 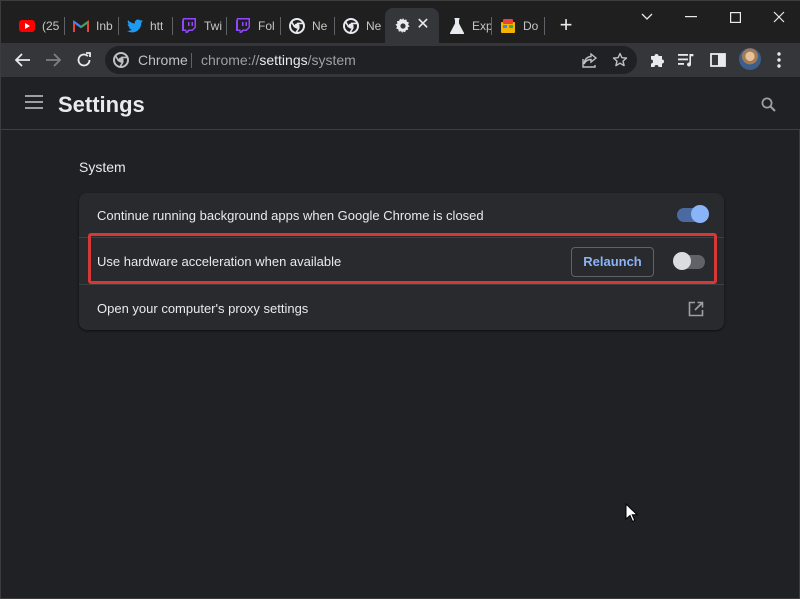 What do you see at coordinates (252, 25) in the screenshot?
I see `tab-twitch-following: Fol` at bounding box center [252, 25].